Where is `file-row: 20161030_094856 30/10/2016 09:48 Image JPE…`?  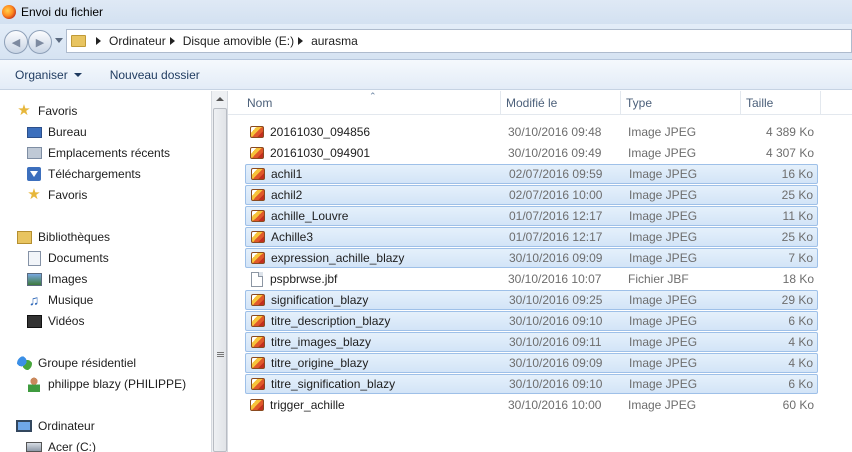 file-row: 20161030_094856 30/10/2016 09:48 Image JPE… is located at coordinates (531, 132).